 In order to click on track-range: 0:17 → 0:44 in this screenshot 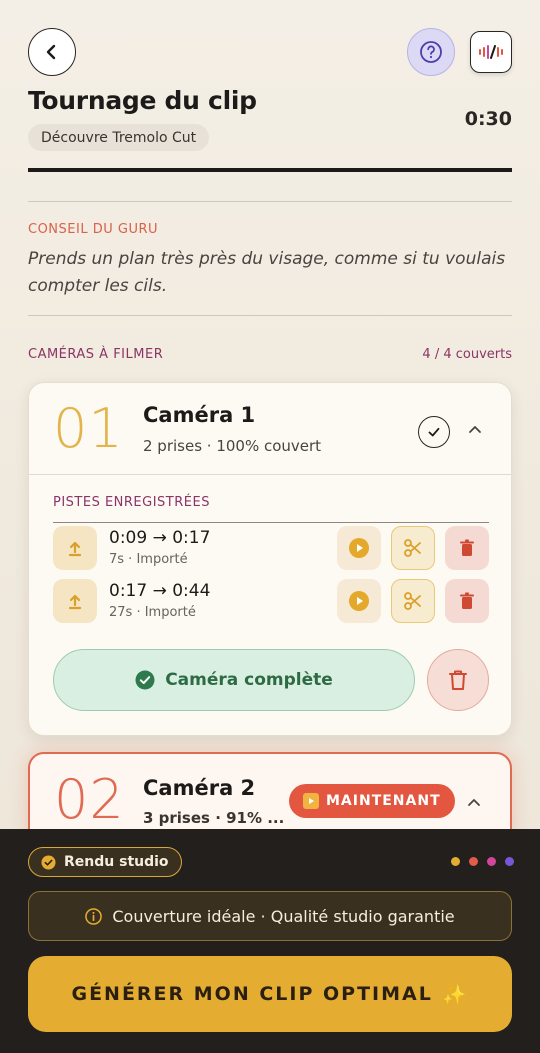, I will do `click(160, 591)`.